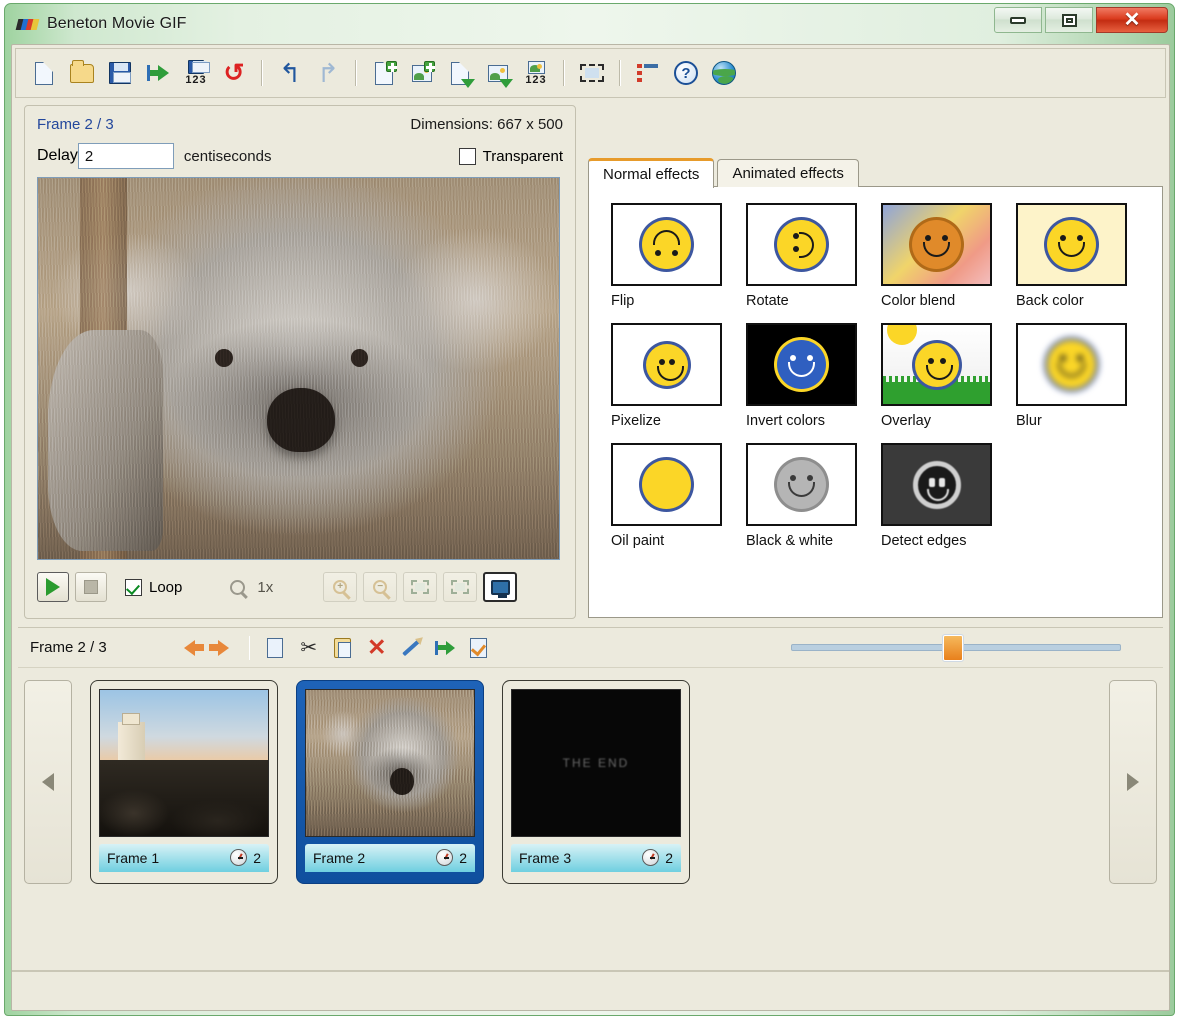 Image resolution: width=1179 pixels, height=1019 pixels. I want to click on effect-flip: Flip, so click(678, 256).